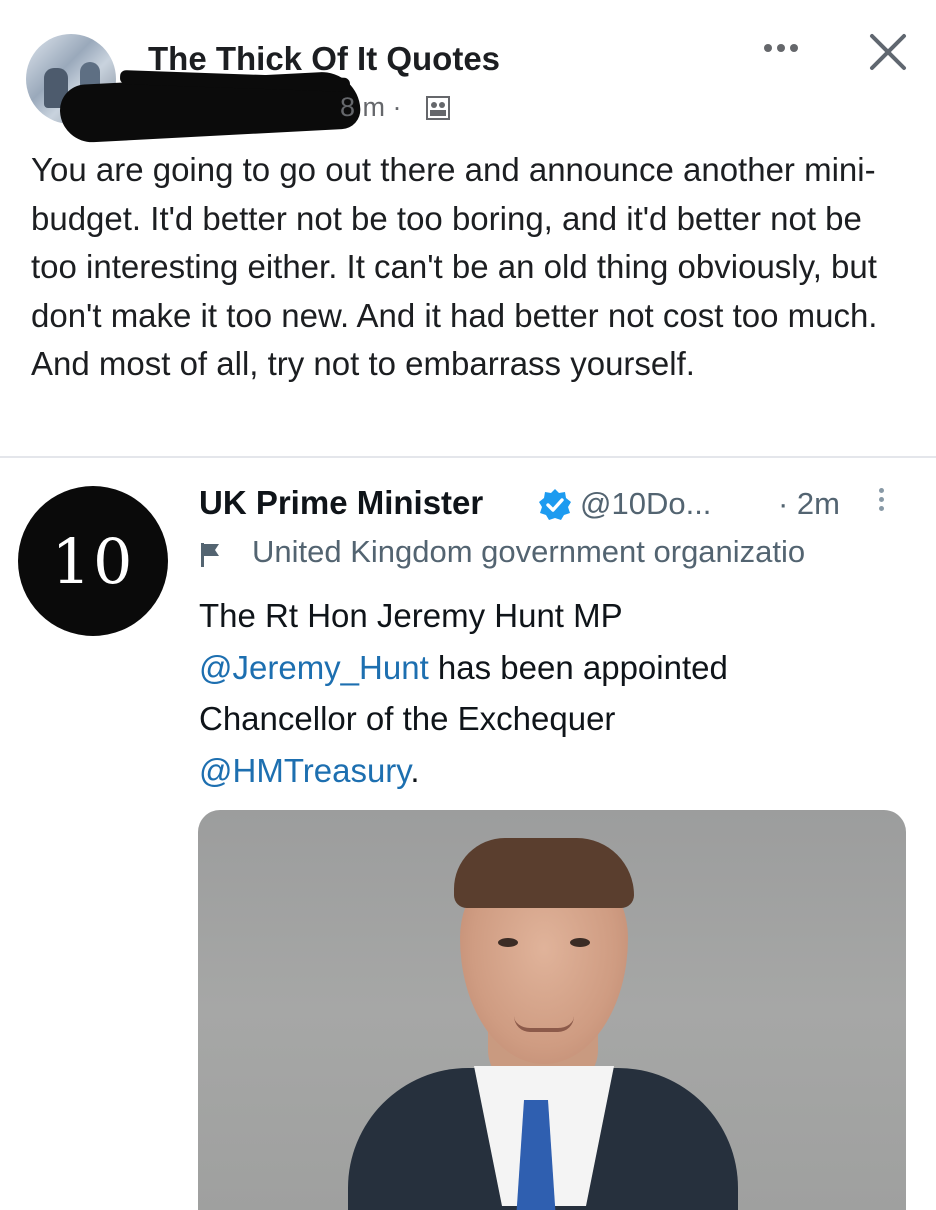 The width and height of the screenshot is (936, 1210). I want to click on tweet-text-line: has been appointed, so click(578, 667).